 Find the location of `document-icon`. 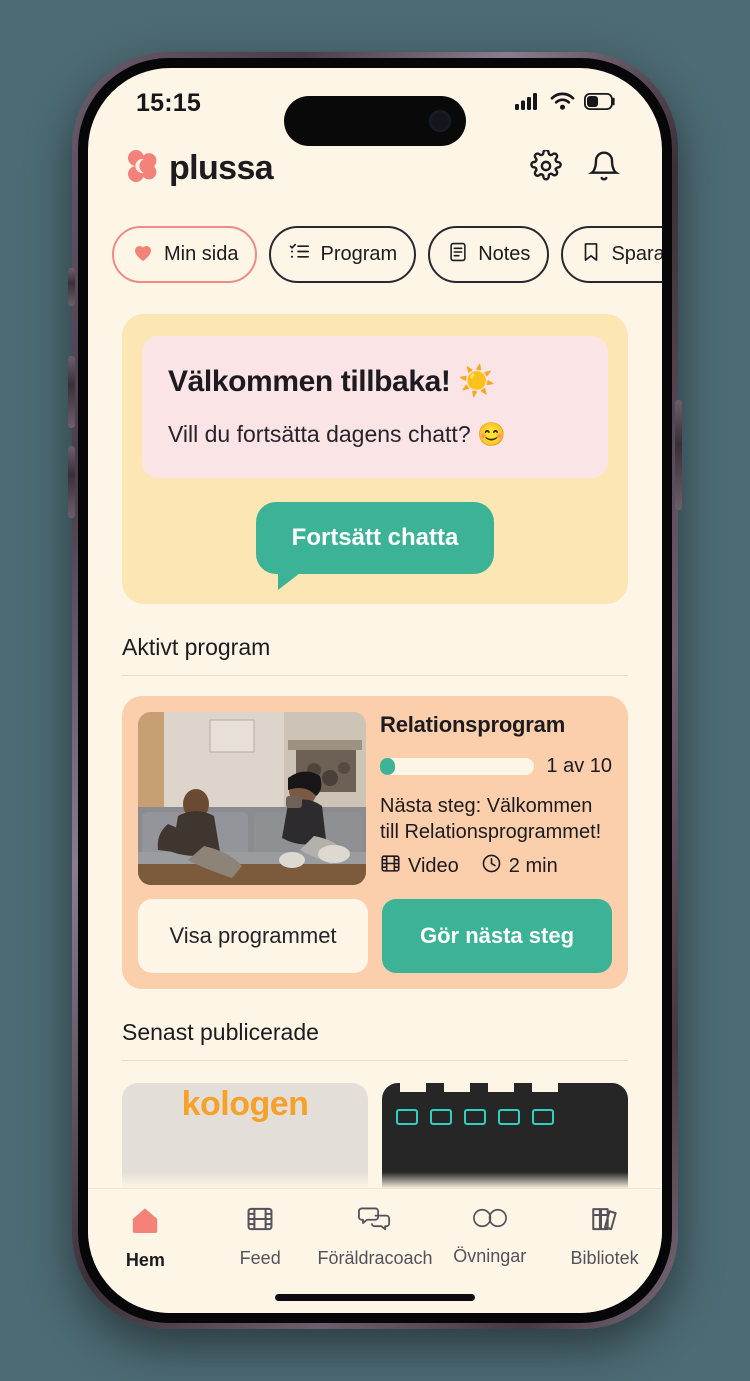

document-icon is located at coordinates (458, 255).